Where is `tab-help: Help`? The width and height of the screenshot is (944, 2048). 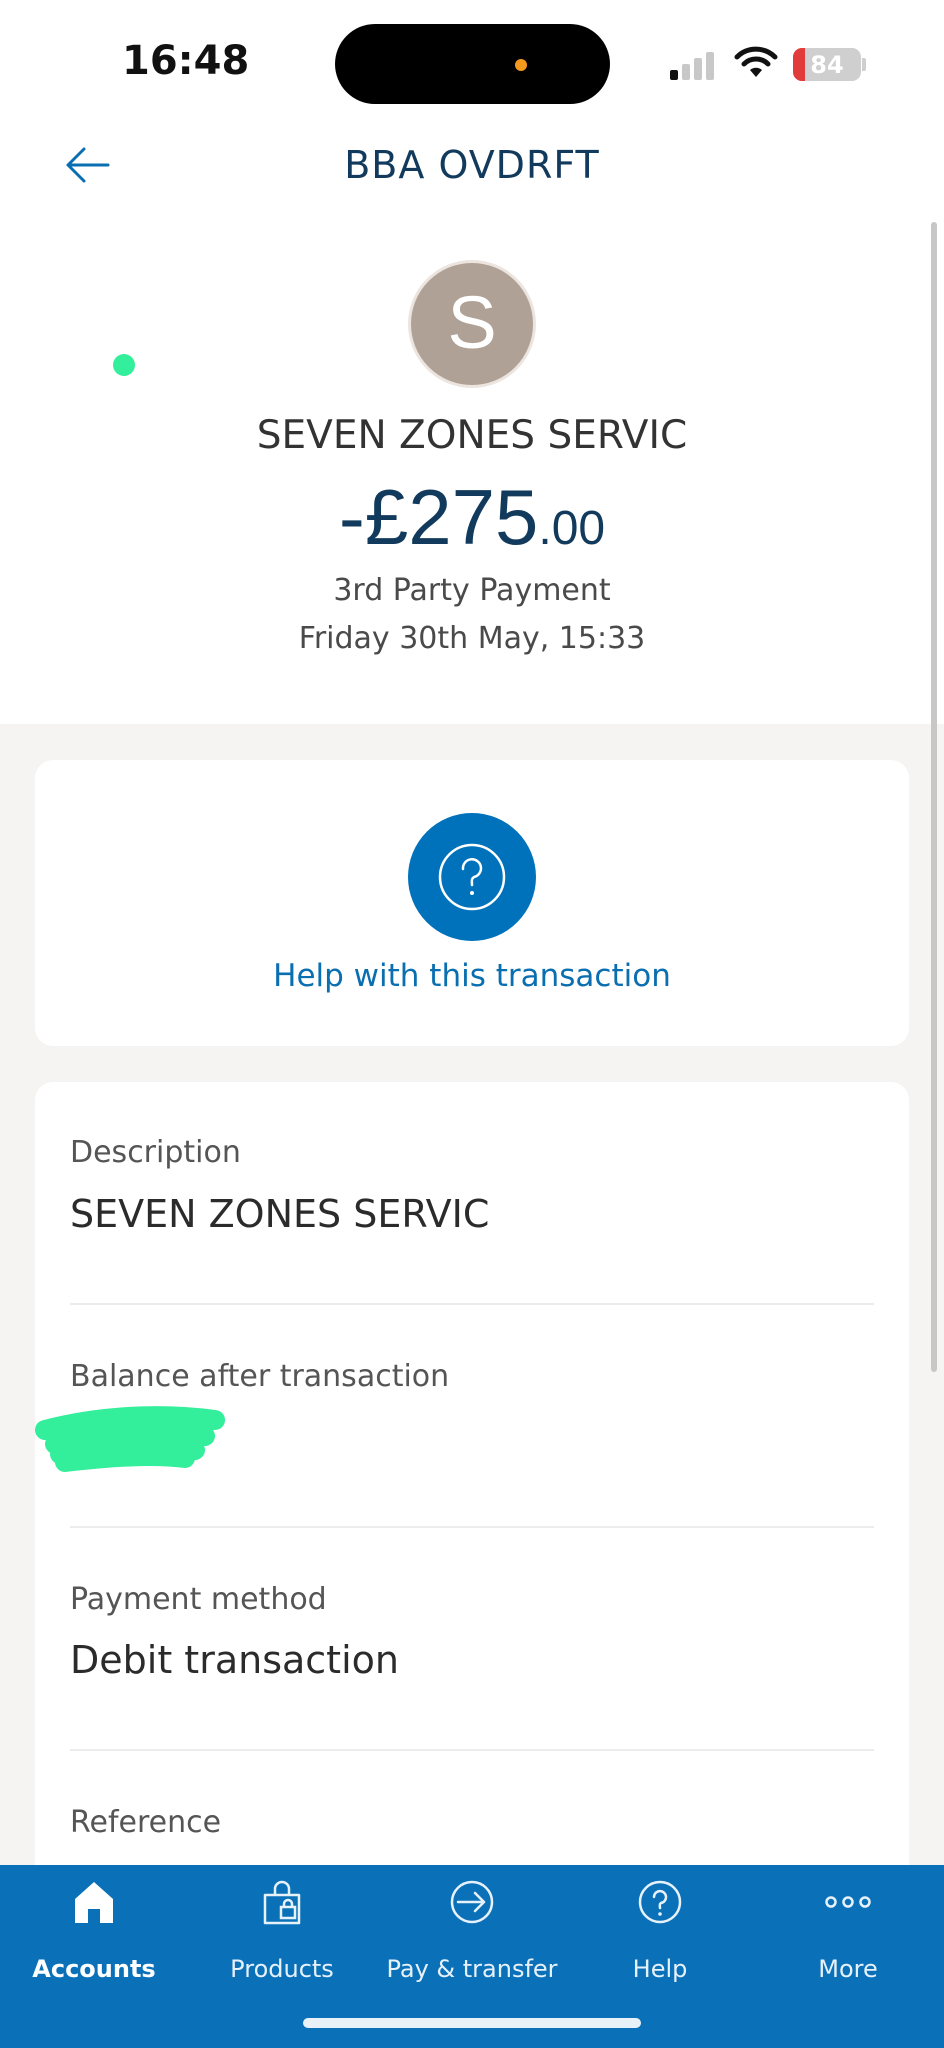
tab-help: Help is located at coordinates (660, 1930).